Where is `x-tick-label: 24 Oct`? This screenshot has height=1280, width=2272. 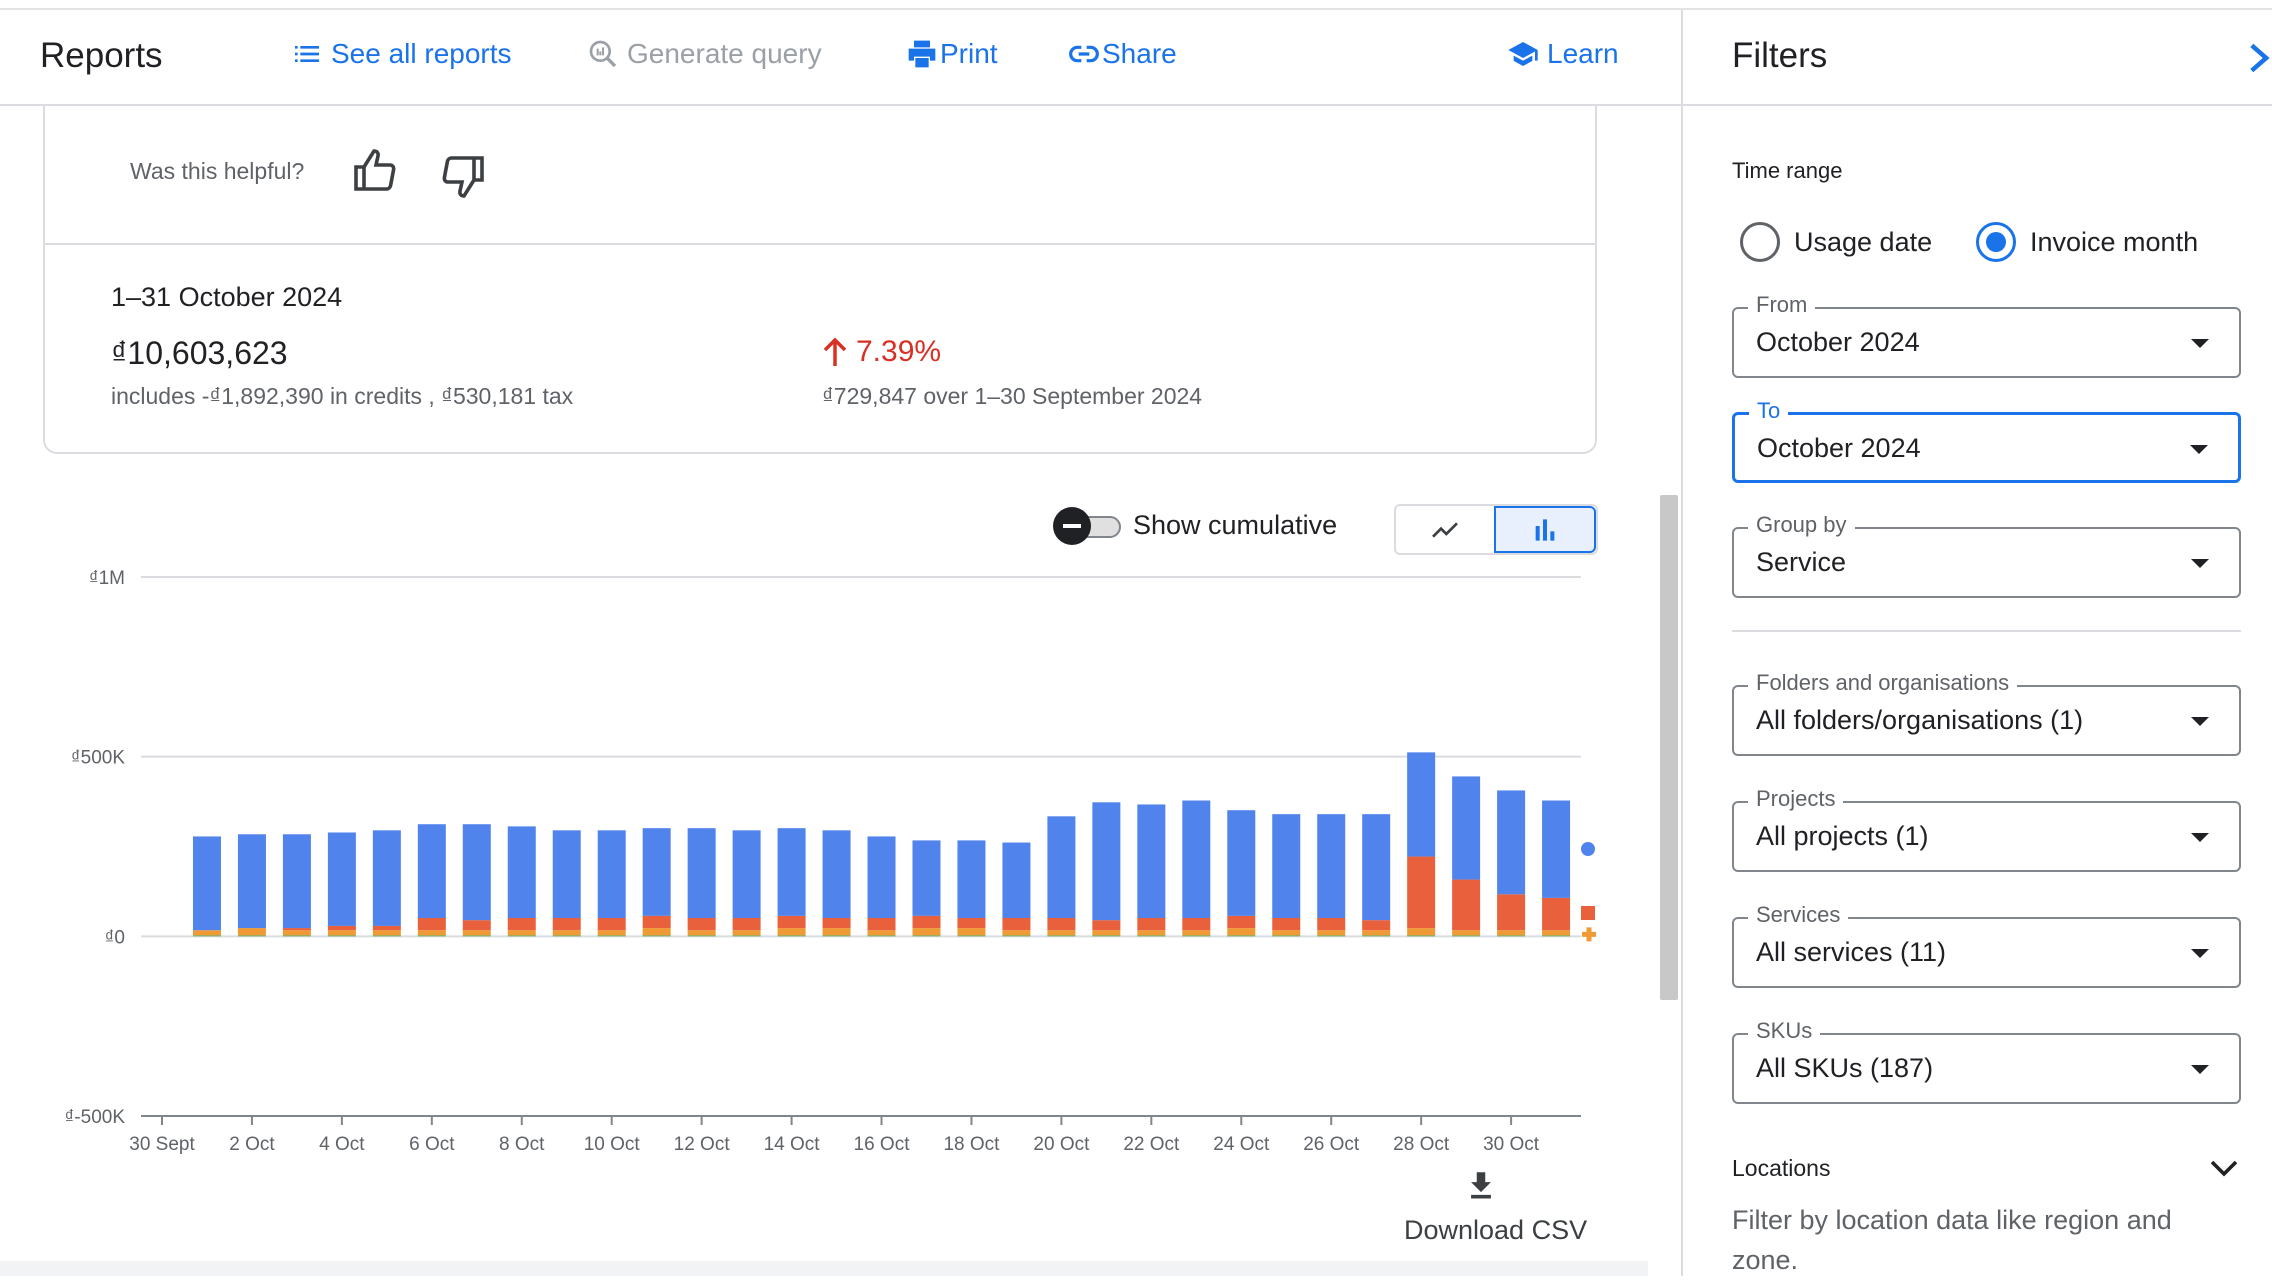
x-tick-label: 24 Oct is located at coordinates (1241, 1144).